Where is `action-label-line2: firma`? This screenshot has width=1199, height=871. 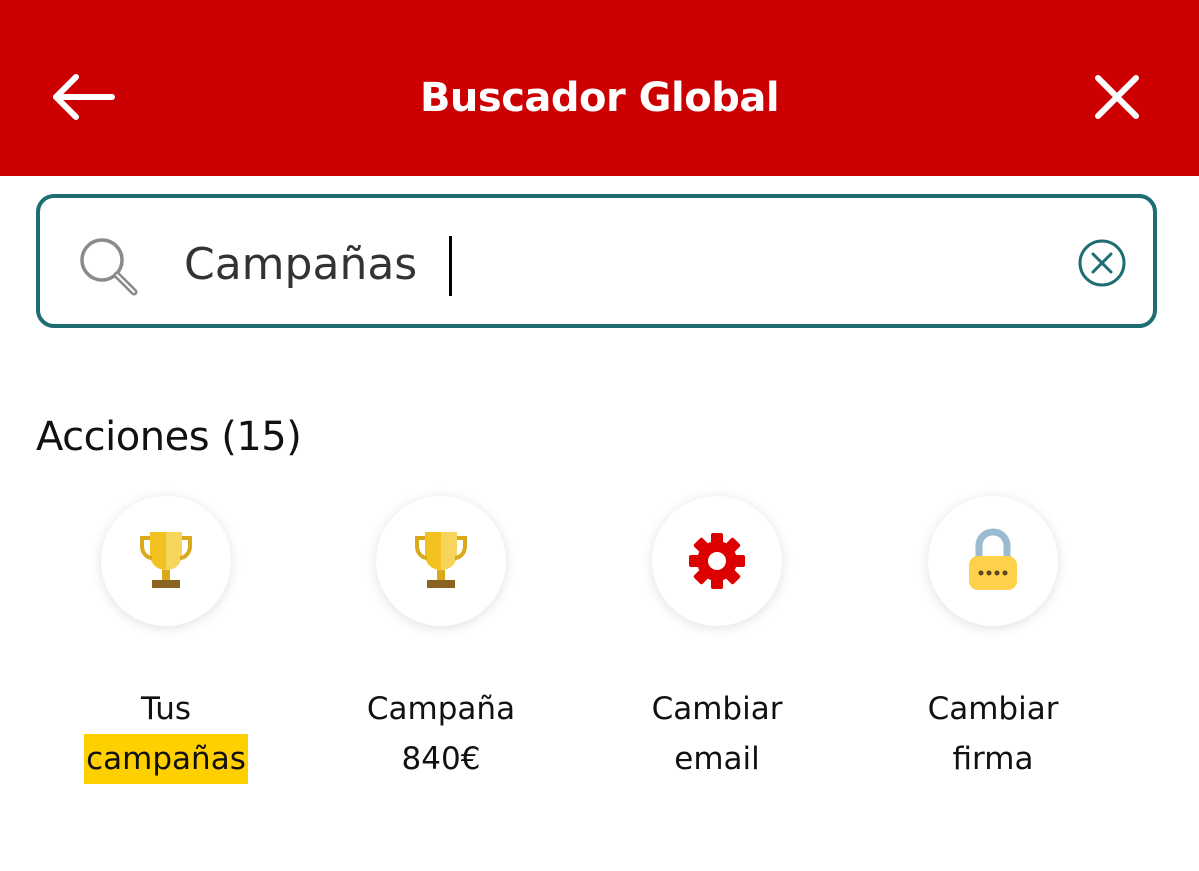
action-label-line2: firma is located at coordinates (993, 759).